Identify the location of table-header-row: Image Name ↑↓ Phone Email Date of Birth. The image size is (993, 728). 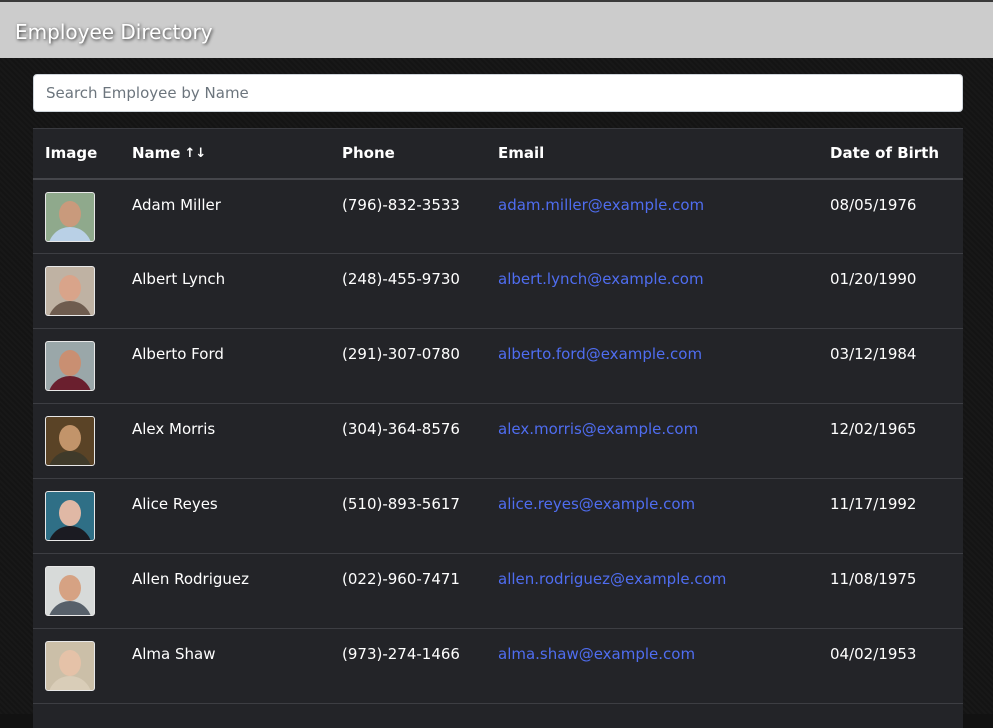
(498, 153).